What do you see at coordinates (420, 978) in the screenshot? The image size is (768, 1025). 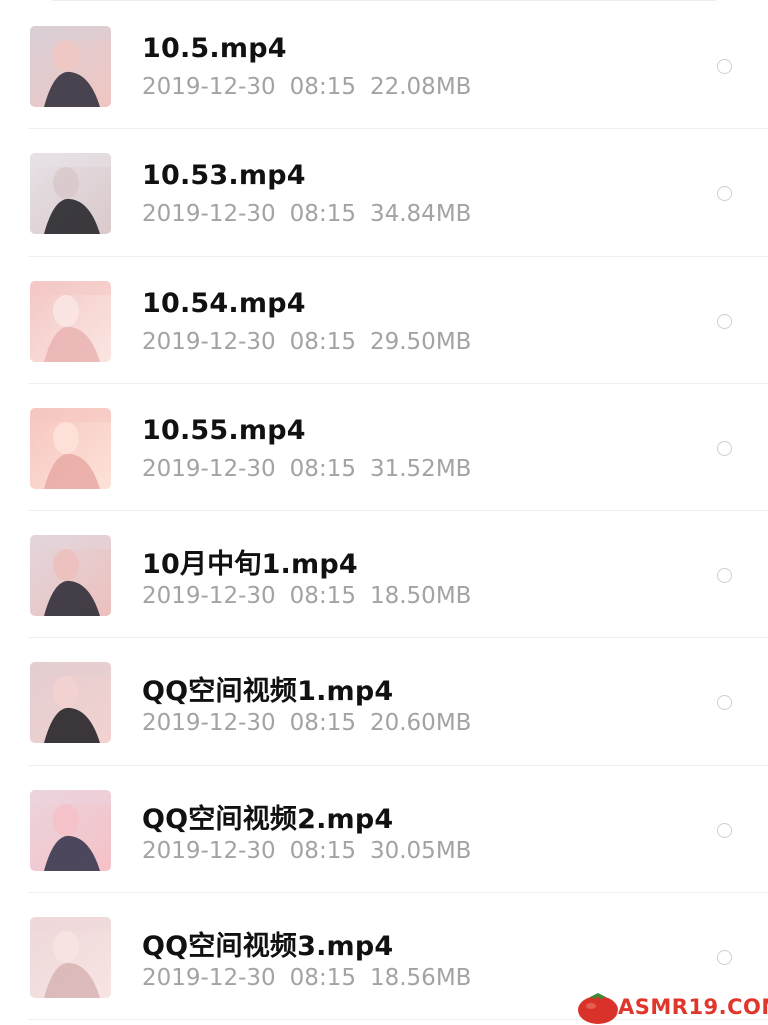 I see `file-size: 18.56MB` at bounding box center [420, 978].